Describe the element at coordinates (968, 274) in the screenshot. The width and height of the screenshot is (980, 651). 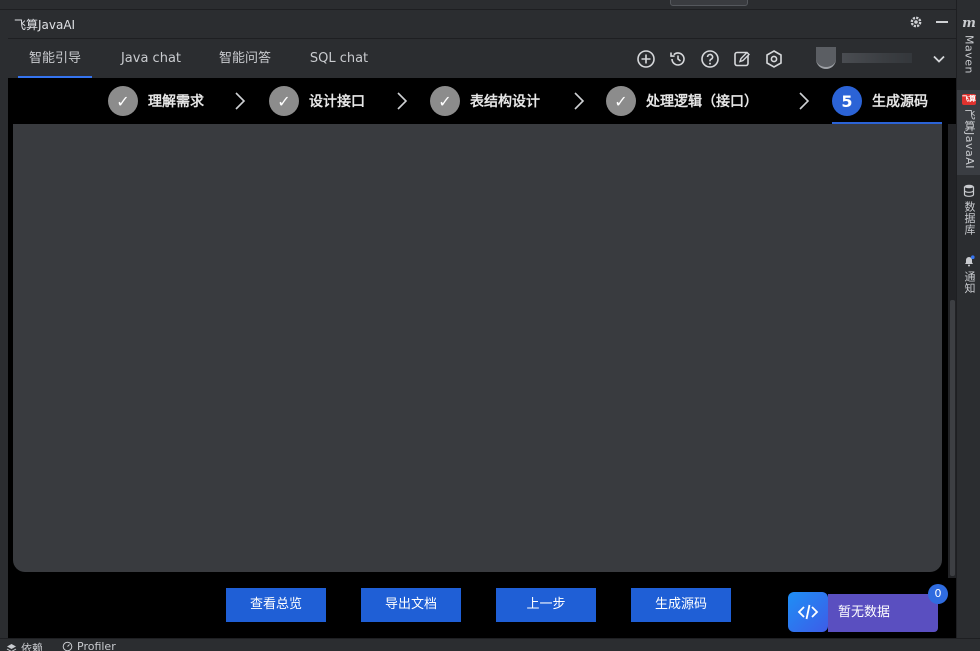
I see `notifications-tool: 通知` at that location.